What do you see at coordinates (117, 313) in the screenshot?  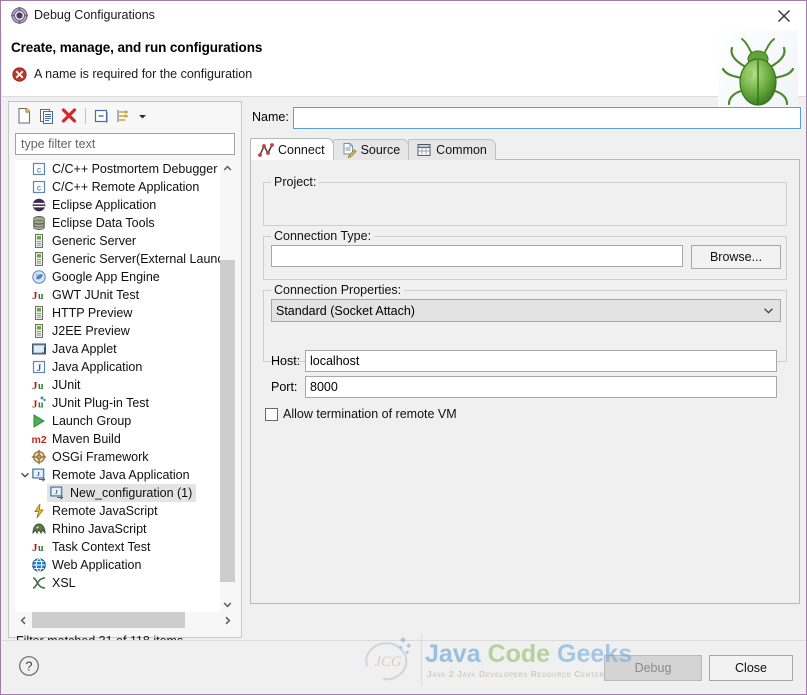 I see `tree-item: HTTP Preview` at bounding box center [117, 313].